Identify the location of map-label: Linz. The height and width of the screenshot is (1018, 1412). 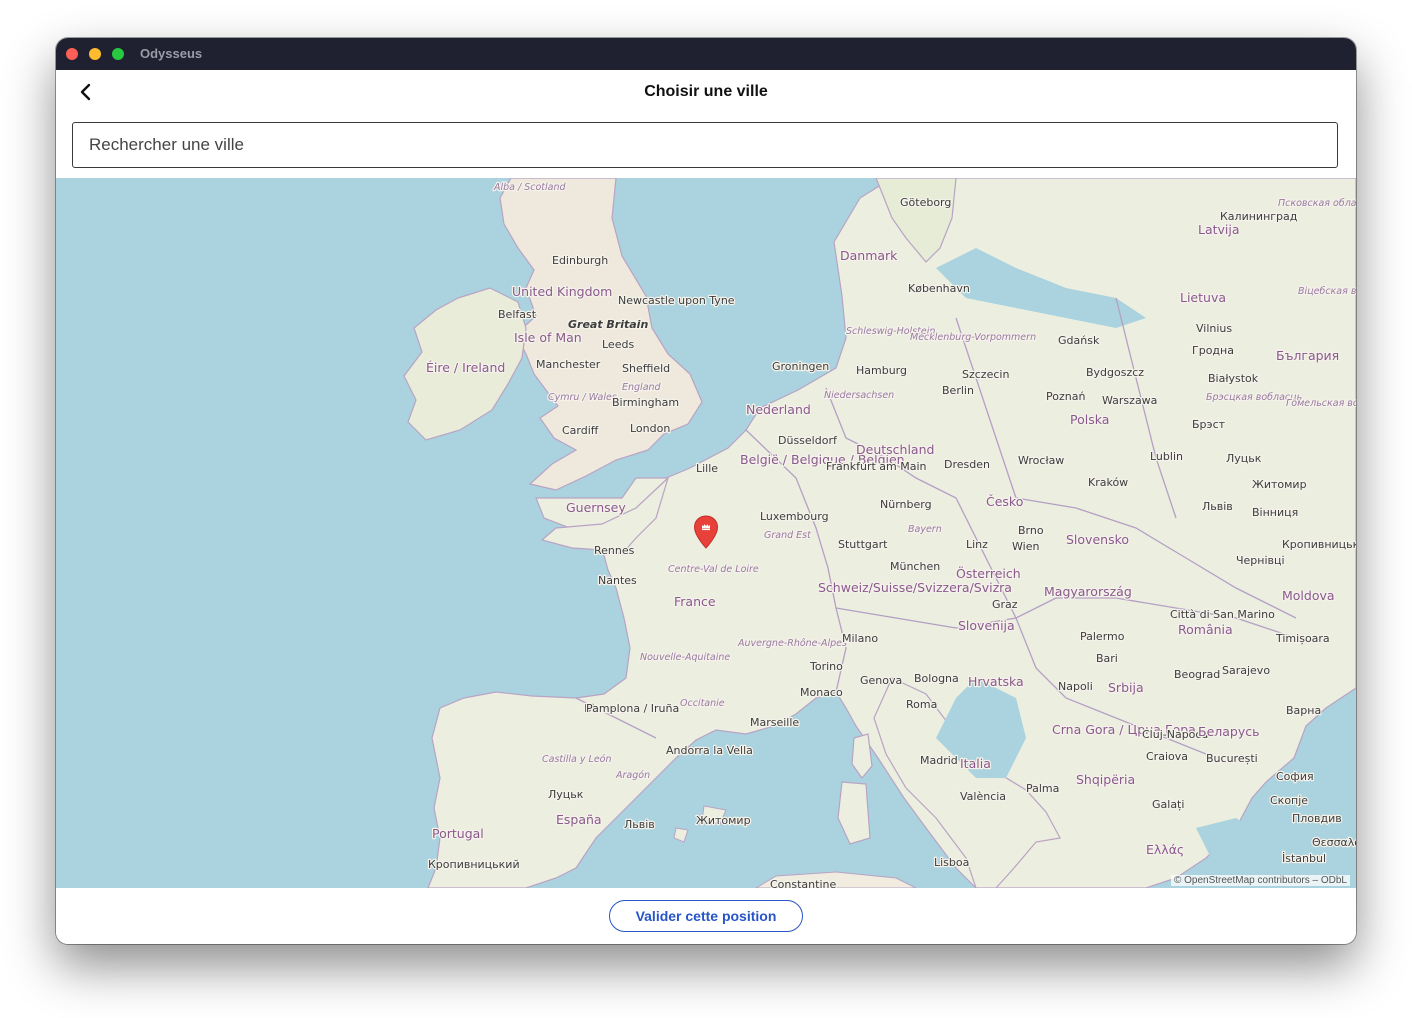
(977, 544).